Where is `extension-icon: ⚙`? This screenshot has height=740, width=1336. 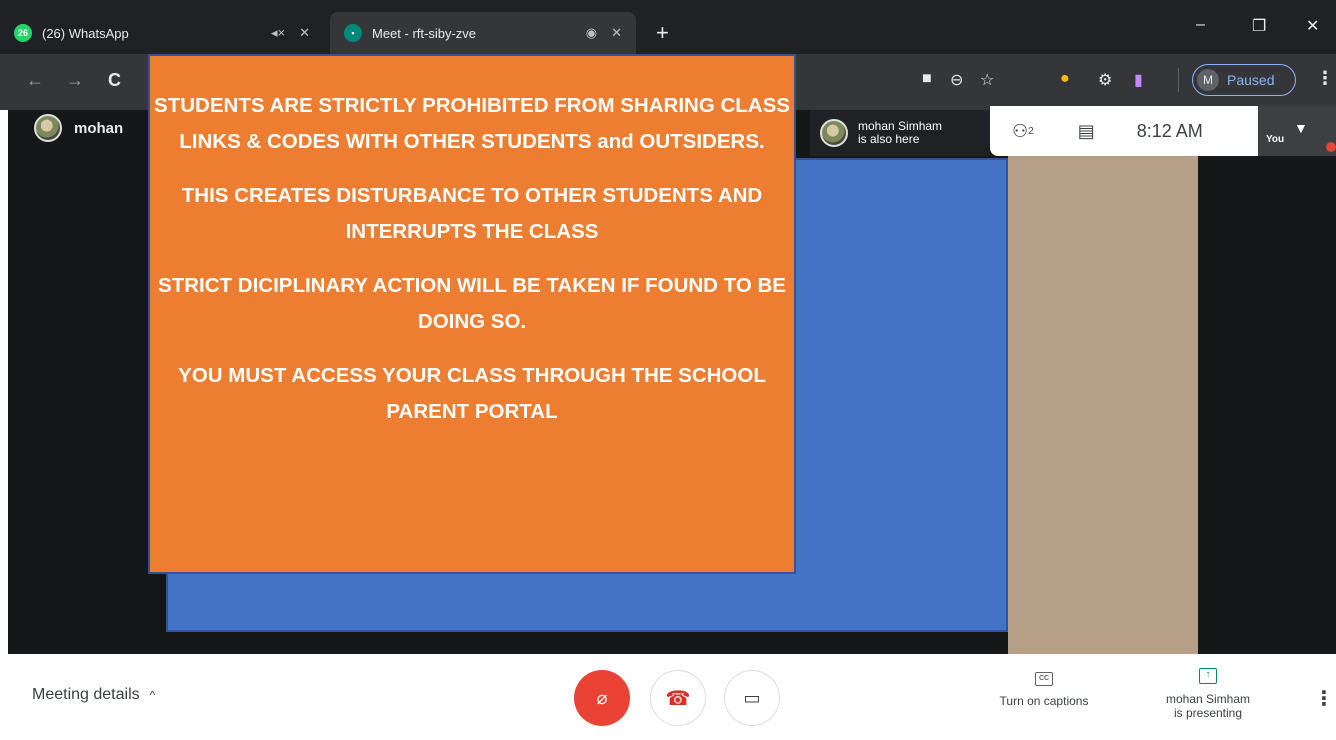
extension-icon: ⚙ is located at coordinates (1105, 80).